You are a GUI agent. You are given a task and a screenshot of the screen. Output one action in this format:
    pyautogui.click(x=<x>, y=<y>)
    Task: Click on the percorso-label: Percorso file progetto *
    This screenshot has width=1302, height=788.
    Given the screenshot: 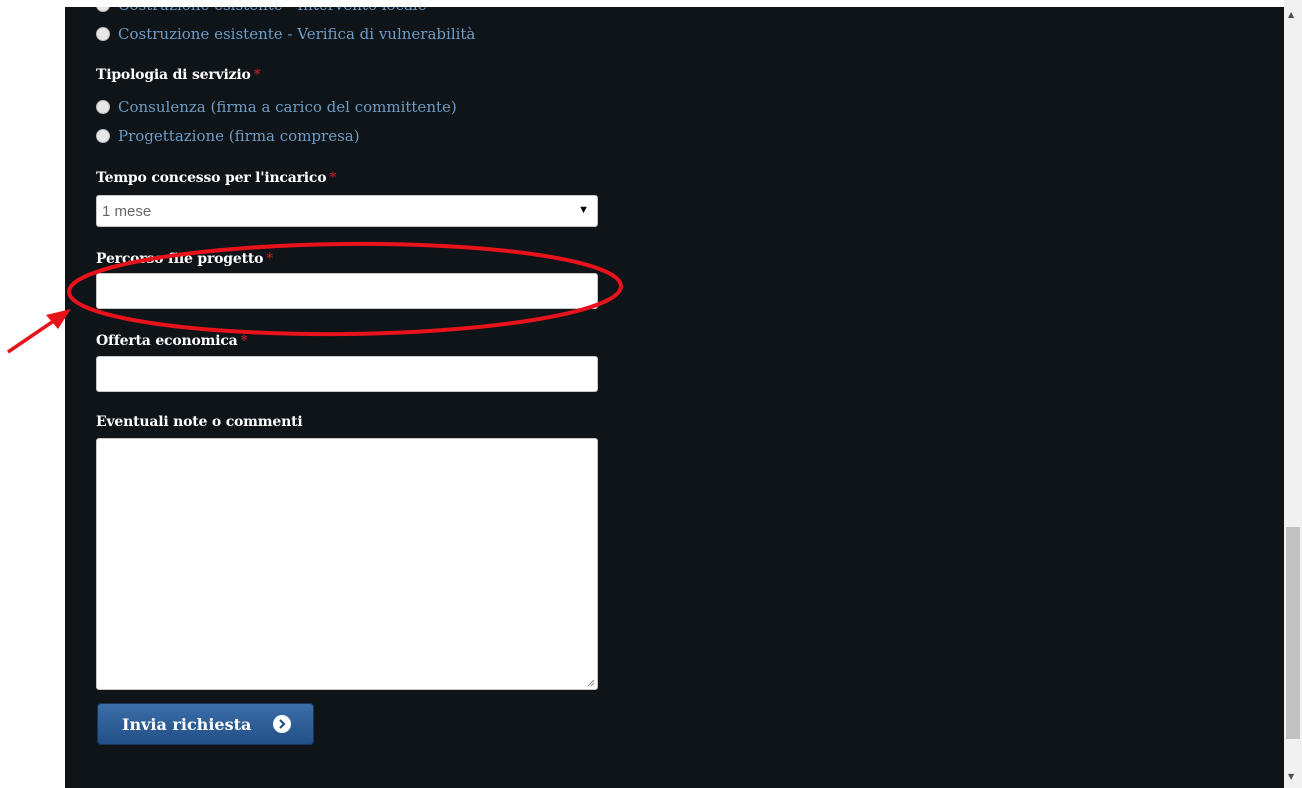 What is the action you would take?
    pyautogui.click(x=184, y=259)
    